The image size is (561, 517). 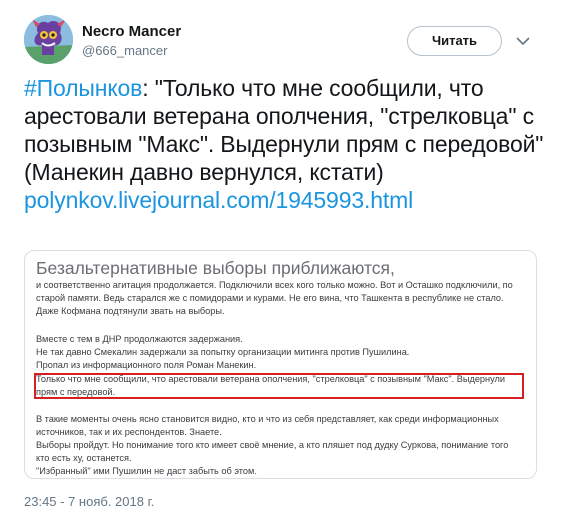 What do you see at coordinates (131, 32) in the screenshot?
I see `display-name: Necro Mancer` at bounding box center [131, 32].